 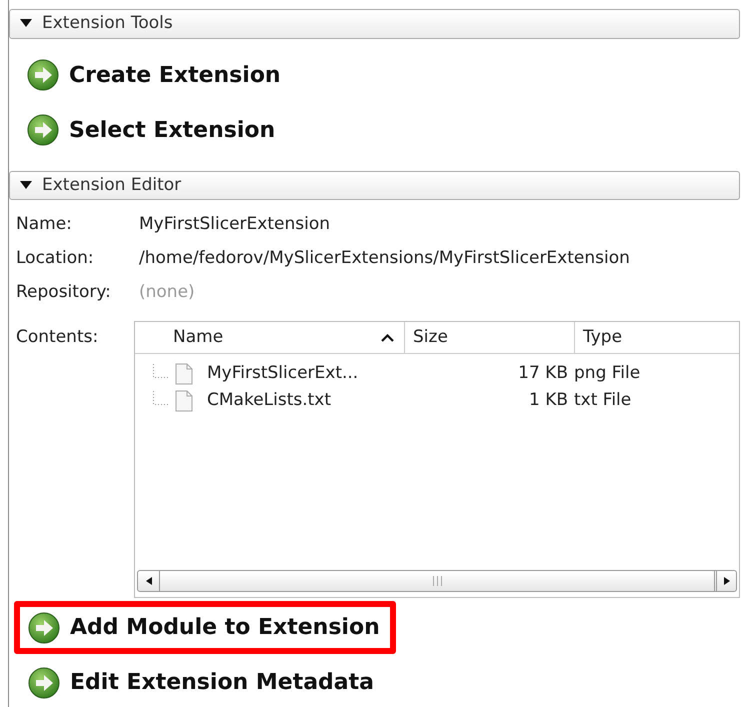 I want to click on field-value: (none), so click(x=167, y=292).